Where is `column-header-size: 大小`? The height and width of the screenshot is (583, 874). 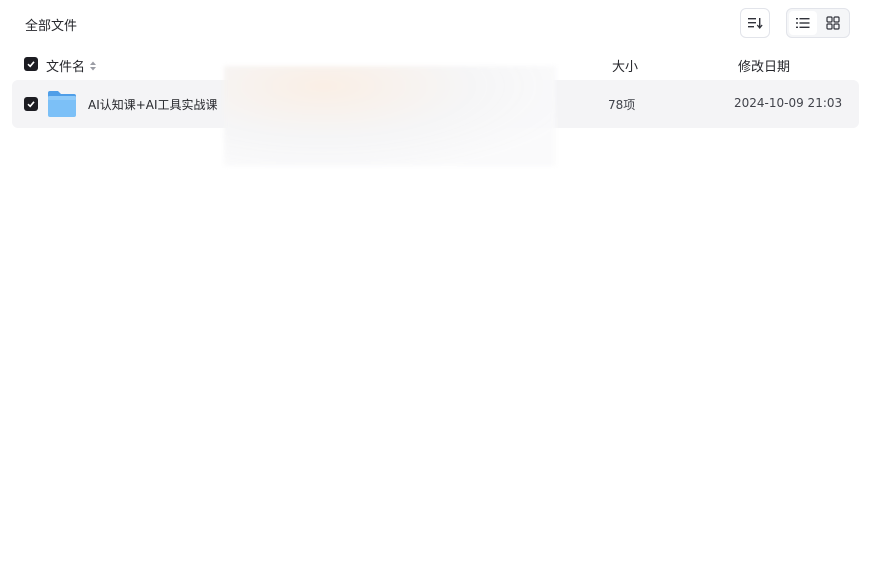 column-header-size: 大小 is located at coordinates (625, 65).